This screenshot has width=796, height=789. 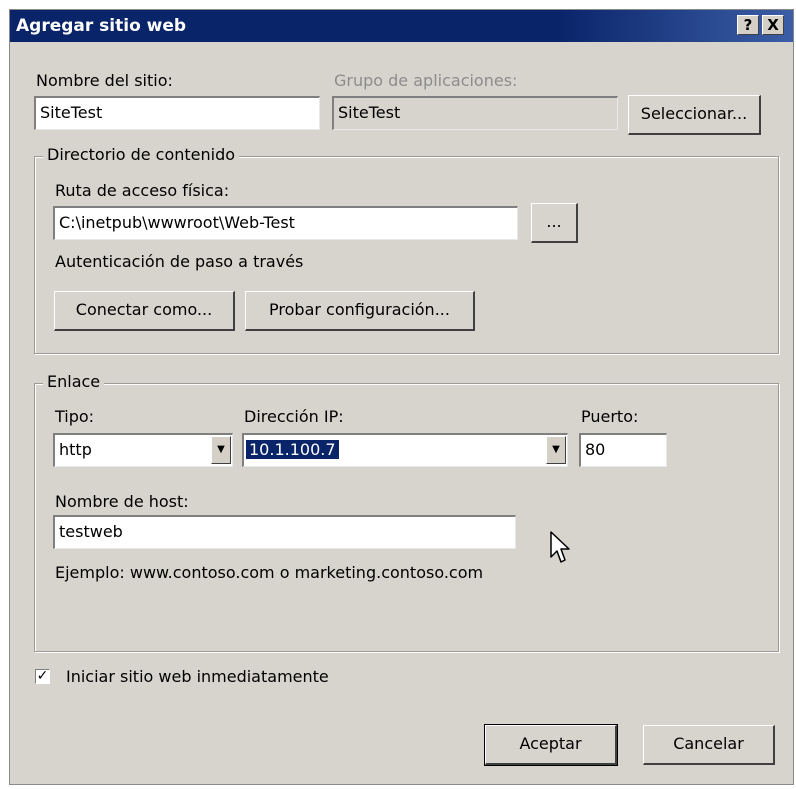 I want to click on start-immediately-label: Iniciar sitio web inmediatamente, so click(x=197, y=676).